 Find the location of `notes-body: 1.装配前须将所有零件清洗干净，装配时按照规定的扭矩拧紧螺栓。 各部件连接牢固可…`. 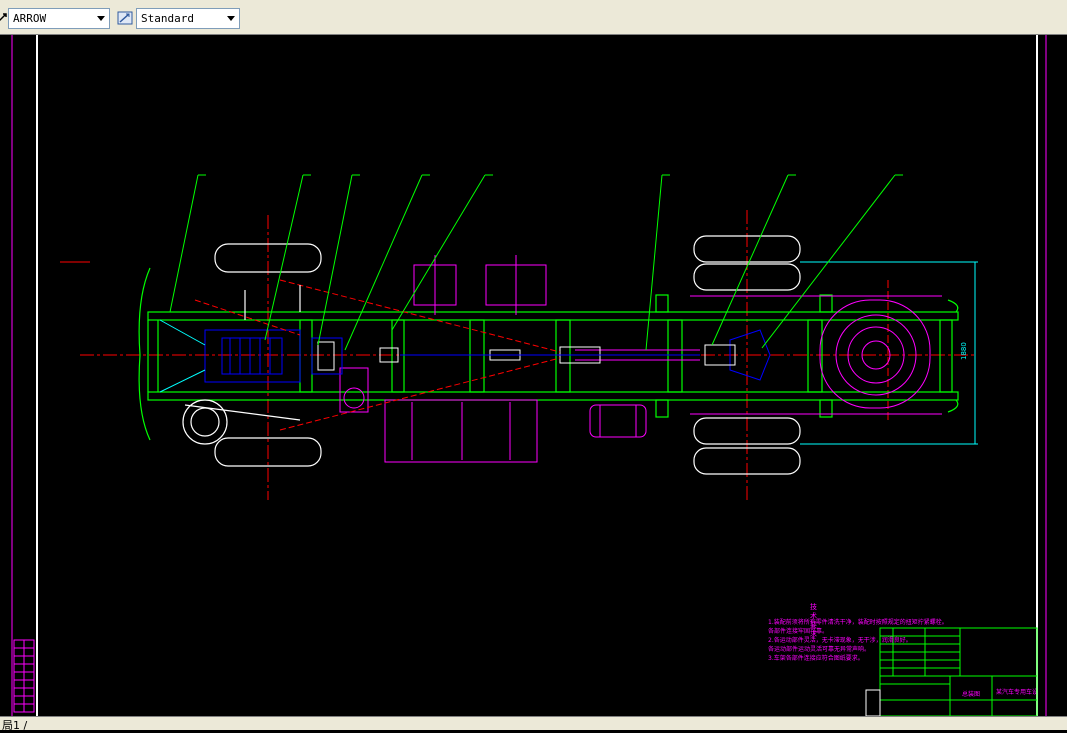

notes-body: 1.装配前须将所有零件清洗干净，装配时按照规定的扭矩拧紧螺栓。 各部件连接牢固可… is located at coordinates (858, 640).